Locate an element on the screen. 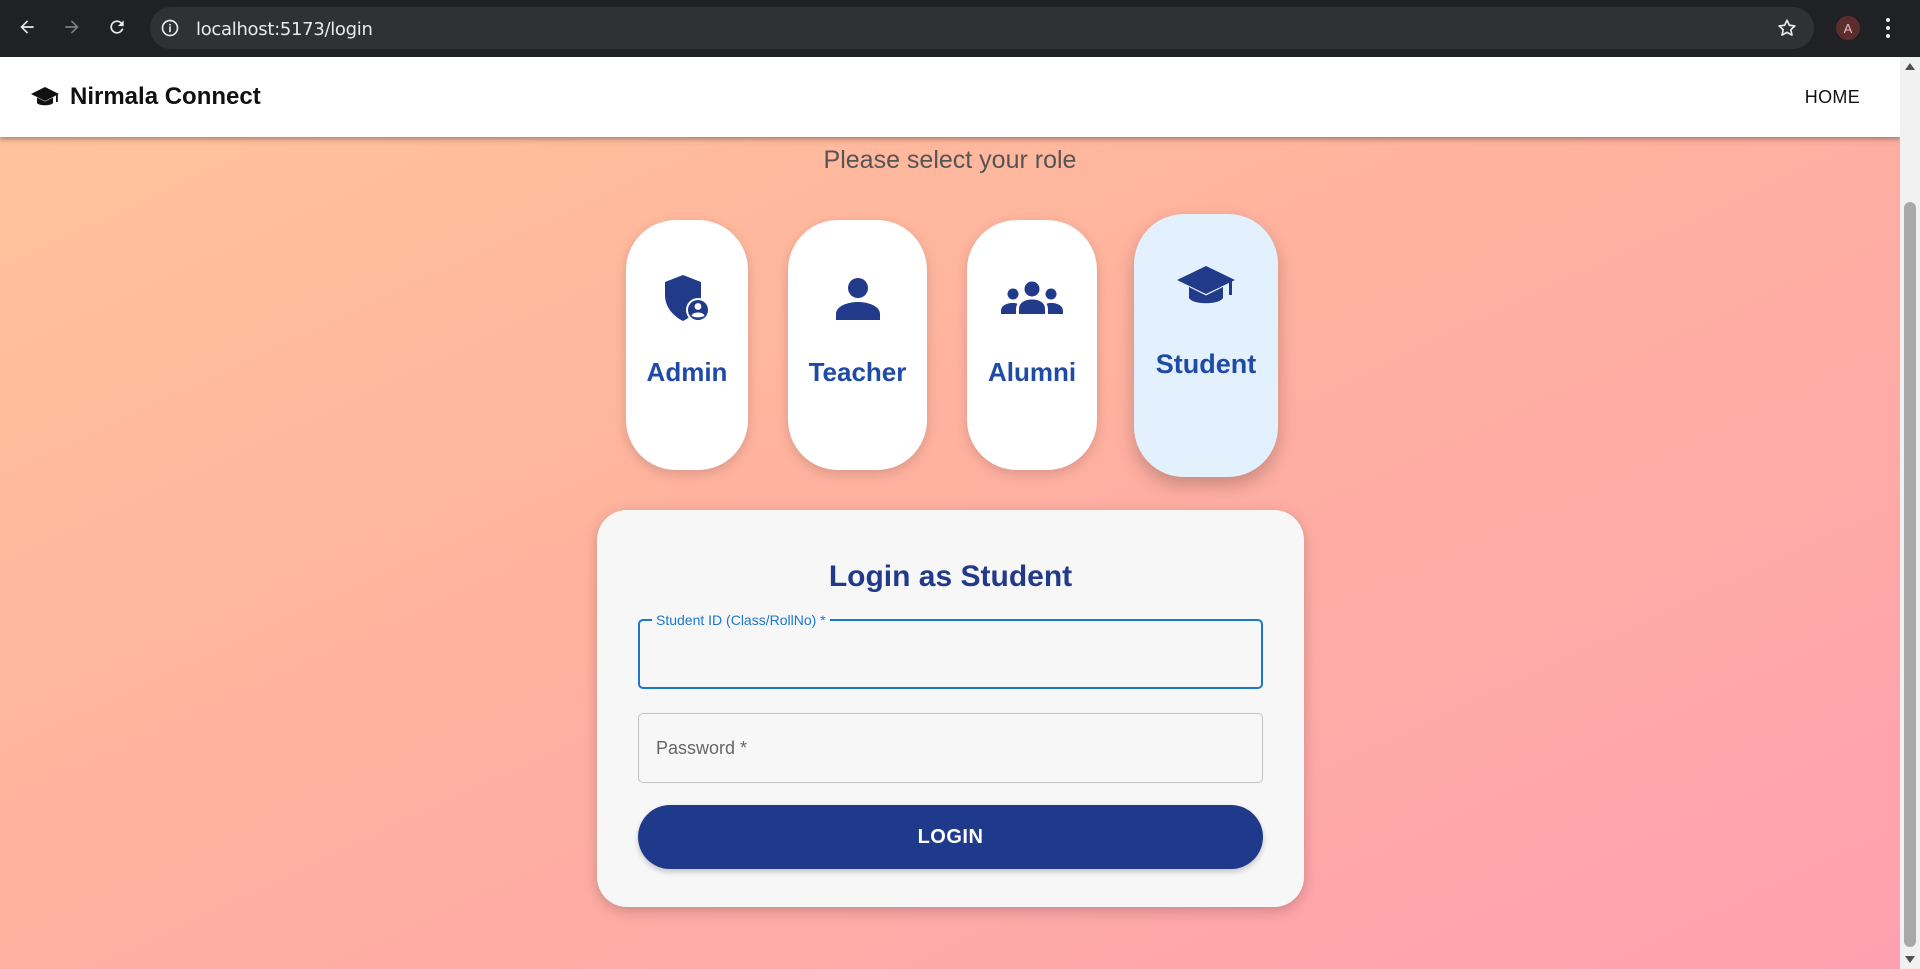  password-field is located at coordinates (950, 748).